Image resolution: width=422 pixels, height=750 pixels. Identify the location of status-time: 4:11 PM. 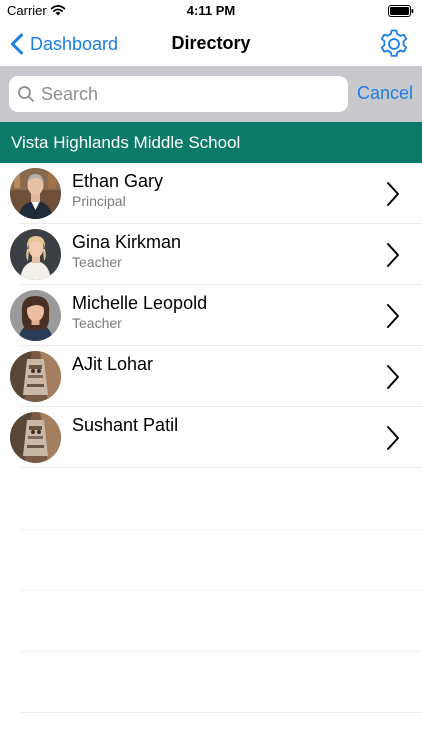
(211, 10).